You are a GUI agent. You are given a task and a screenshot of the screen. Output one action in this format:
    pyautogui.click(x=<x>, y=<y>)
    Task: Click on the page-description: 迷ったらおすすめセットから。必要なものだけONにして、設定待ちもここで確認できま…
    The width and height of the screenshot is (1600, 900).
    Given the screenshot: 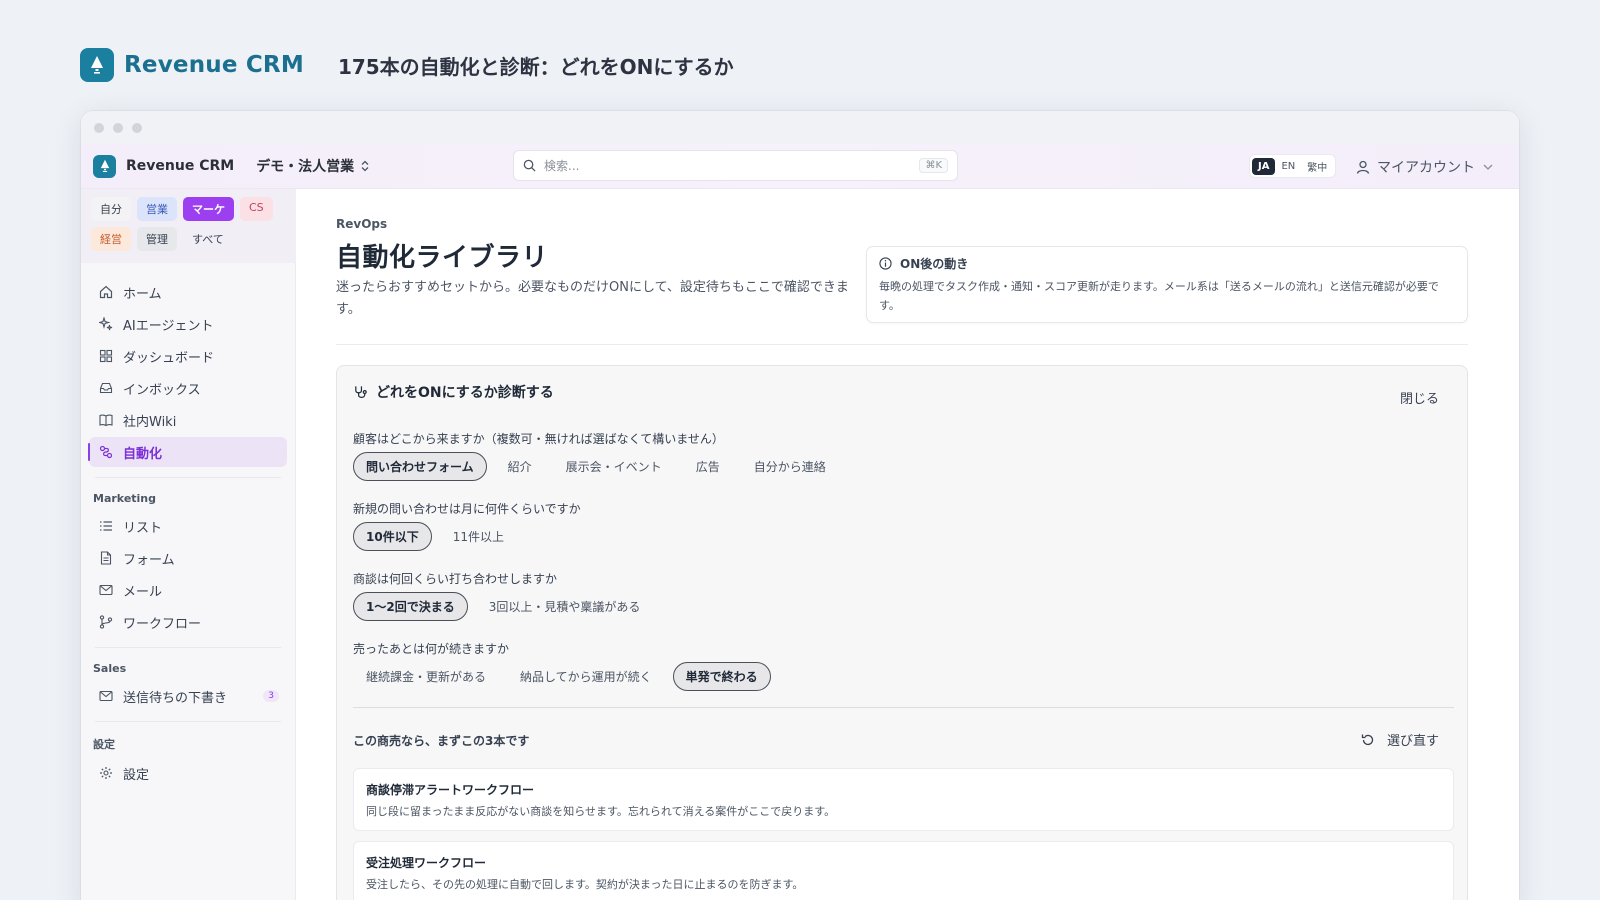 What is the action you would take?
    pyautogui.click(x=592, y=298)
    